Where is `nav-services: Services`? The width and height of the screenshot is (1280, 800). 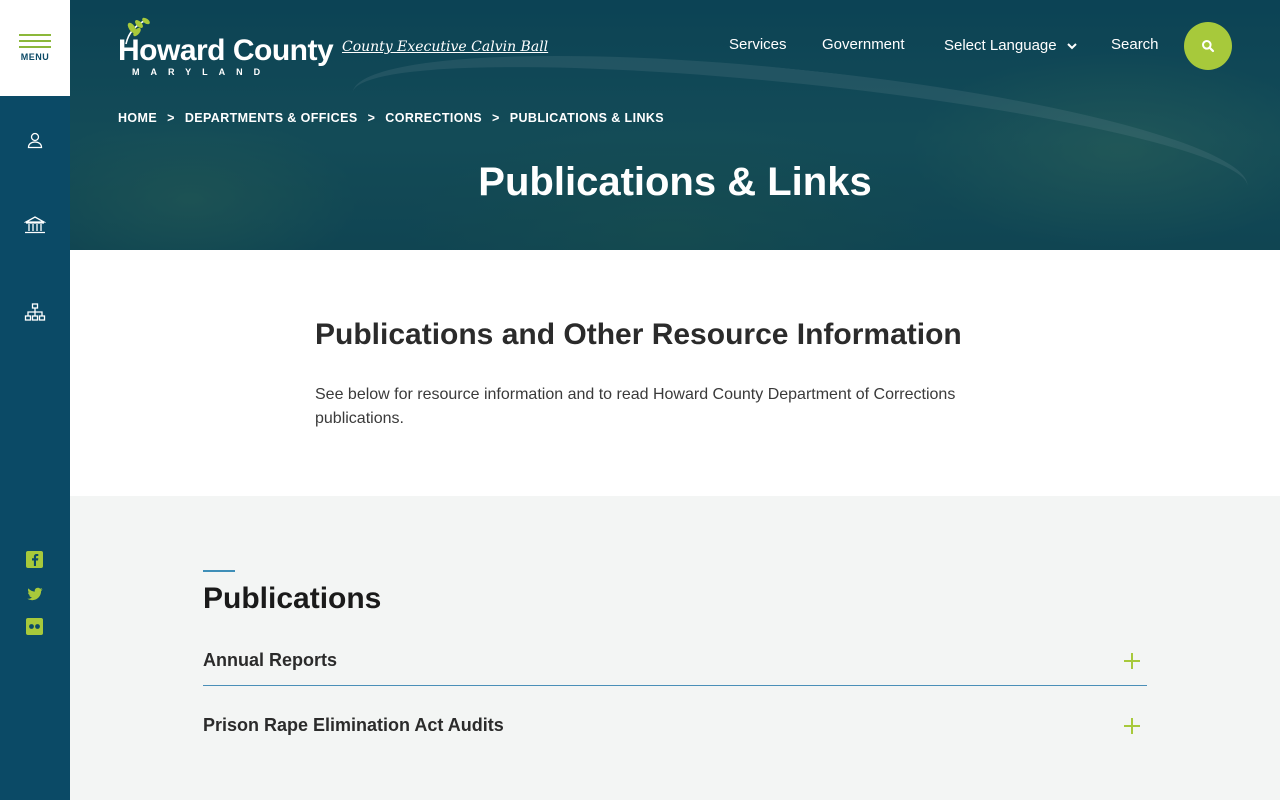
nav-services: Services is located at coordinates (758, 44).